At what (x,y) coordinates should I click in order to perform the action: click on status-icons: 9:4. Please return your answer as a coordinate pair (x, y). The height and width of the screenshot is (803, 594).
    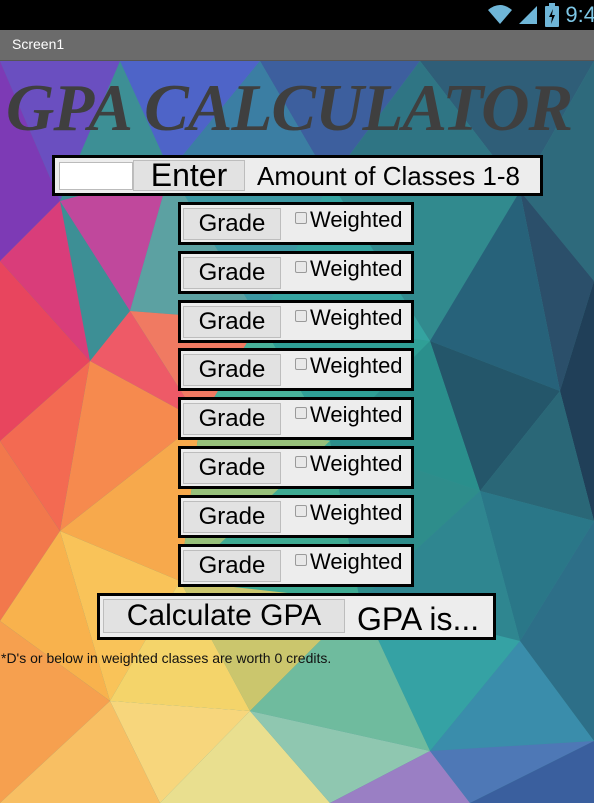
    Looking at the image, I should click on (540, 15).